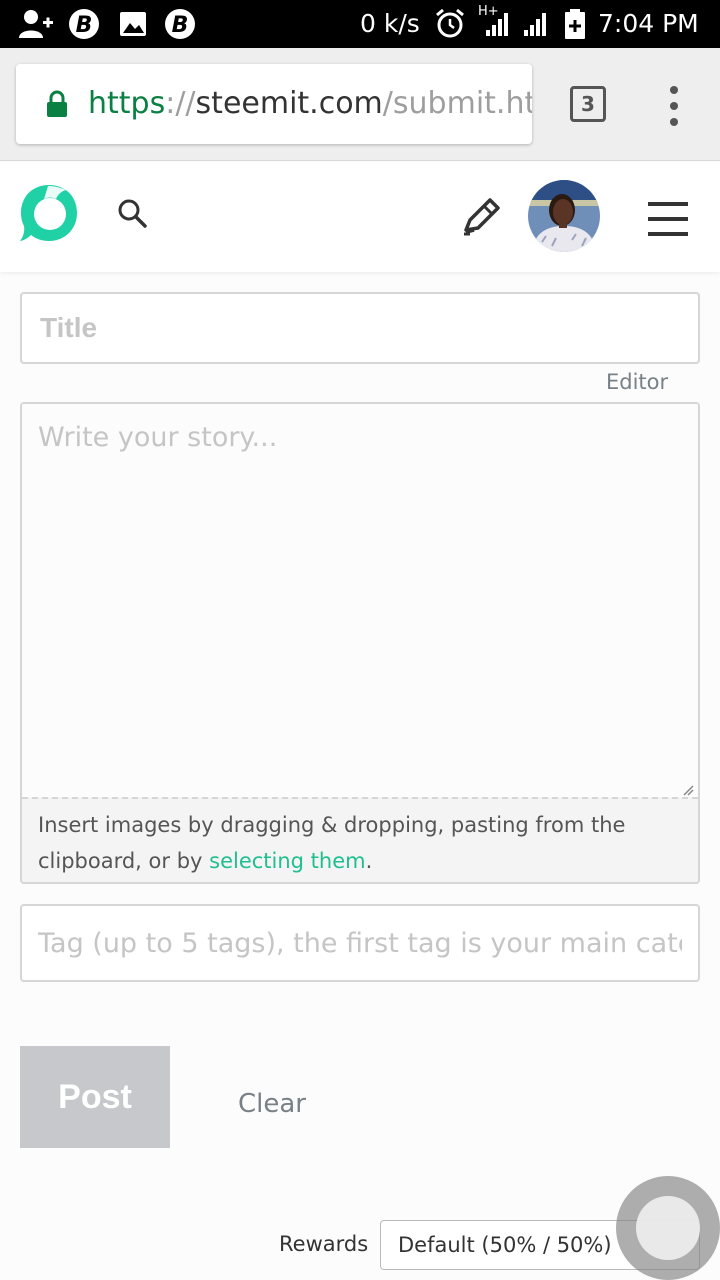  Describe the element at coordinates (360, 328) in the screenshot. I see `title-input` at that location.